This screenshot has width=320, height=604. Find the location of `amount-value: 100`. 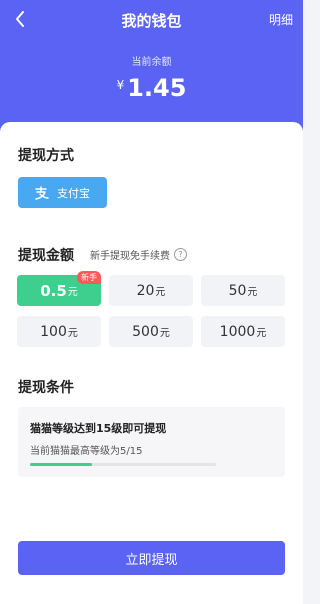

amount-value: 100 is located at coordinates (53, 331).